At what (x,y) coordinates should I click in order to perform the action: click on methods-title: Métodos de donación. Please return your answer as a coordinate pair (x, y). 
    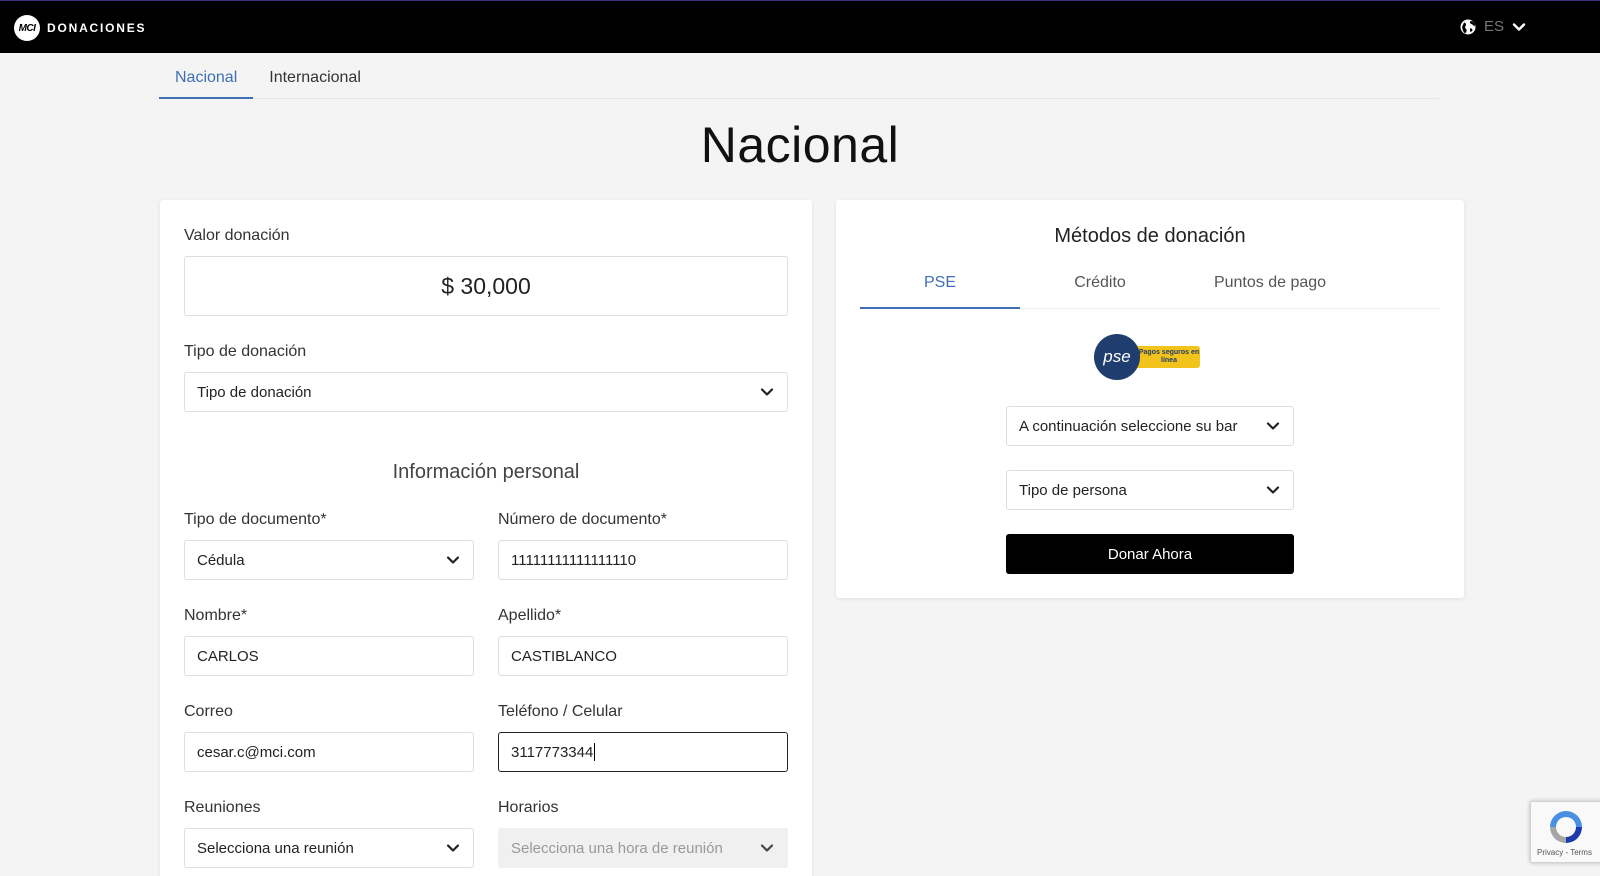
    Looking at the image, I should click on (1150, 236).